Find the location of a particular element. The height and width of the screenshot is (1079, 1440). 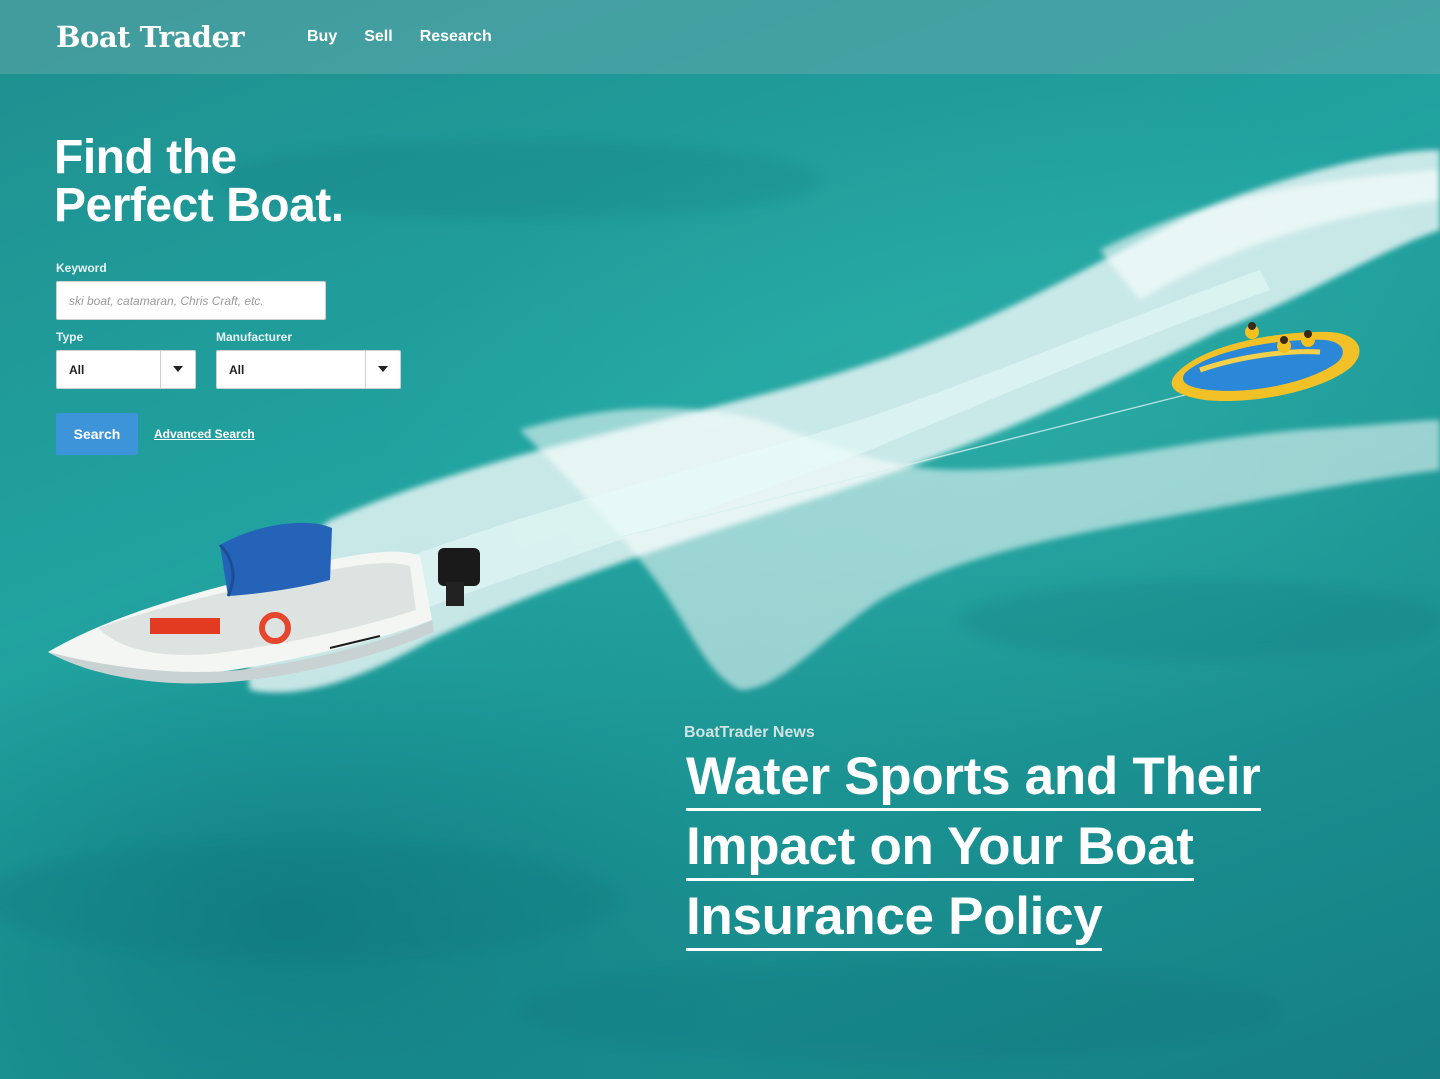

hero-title-line-1: Find the is located at coordinates (145, 157).